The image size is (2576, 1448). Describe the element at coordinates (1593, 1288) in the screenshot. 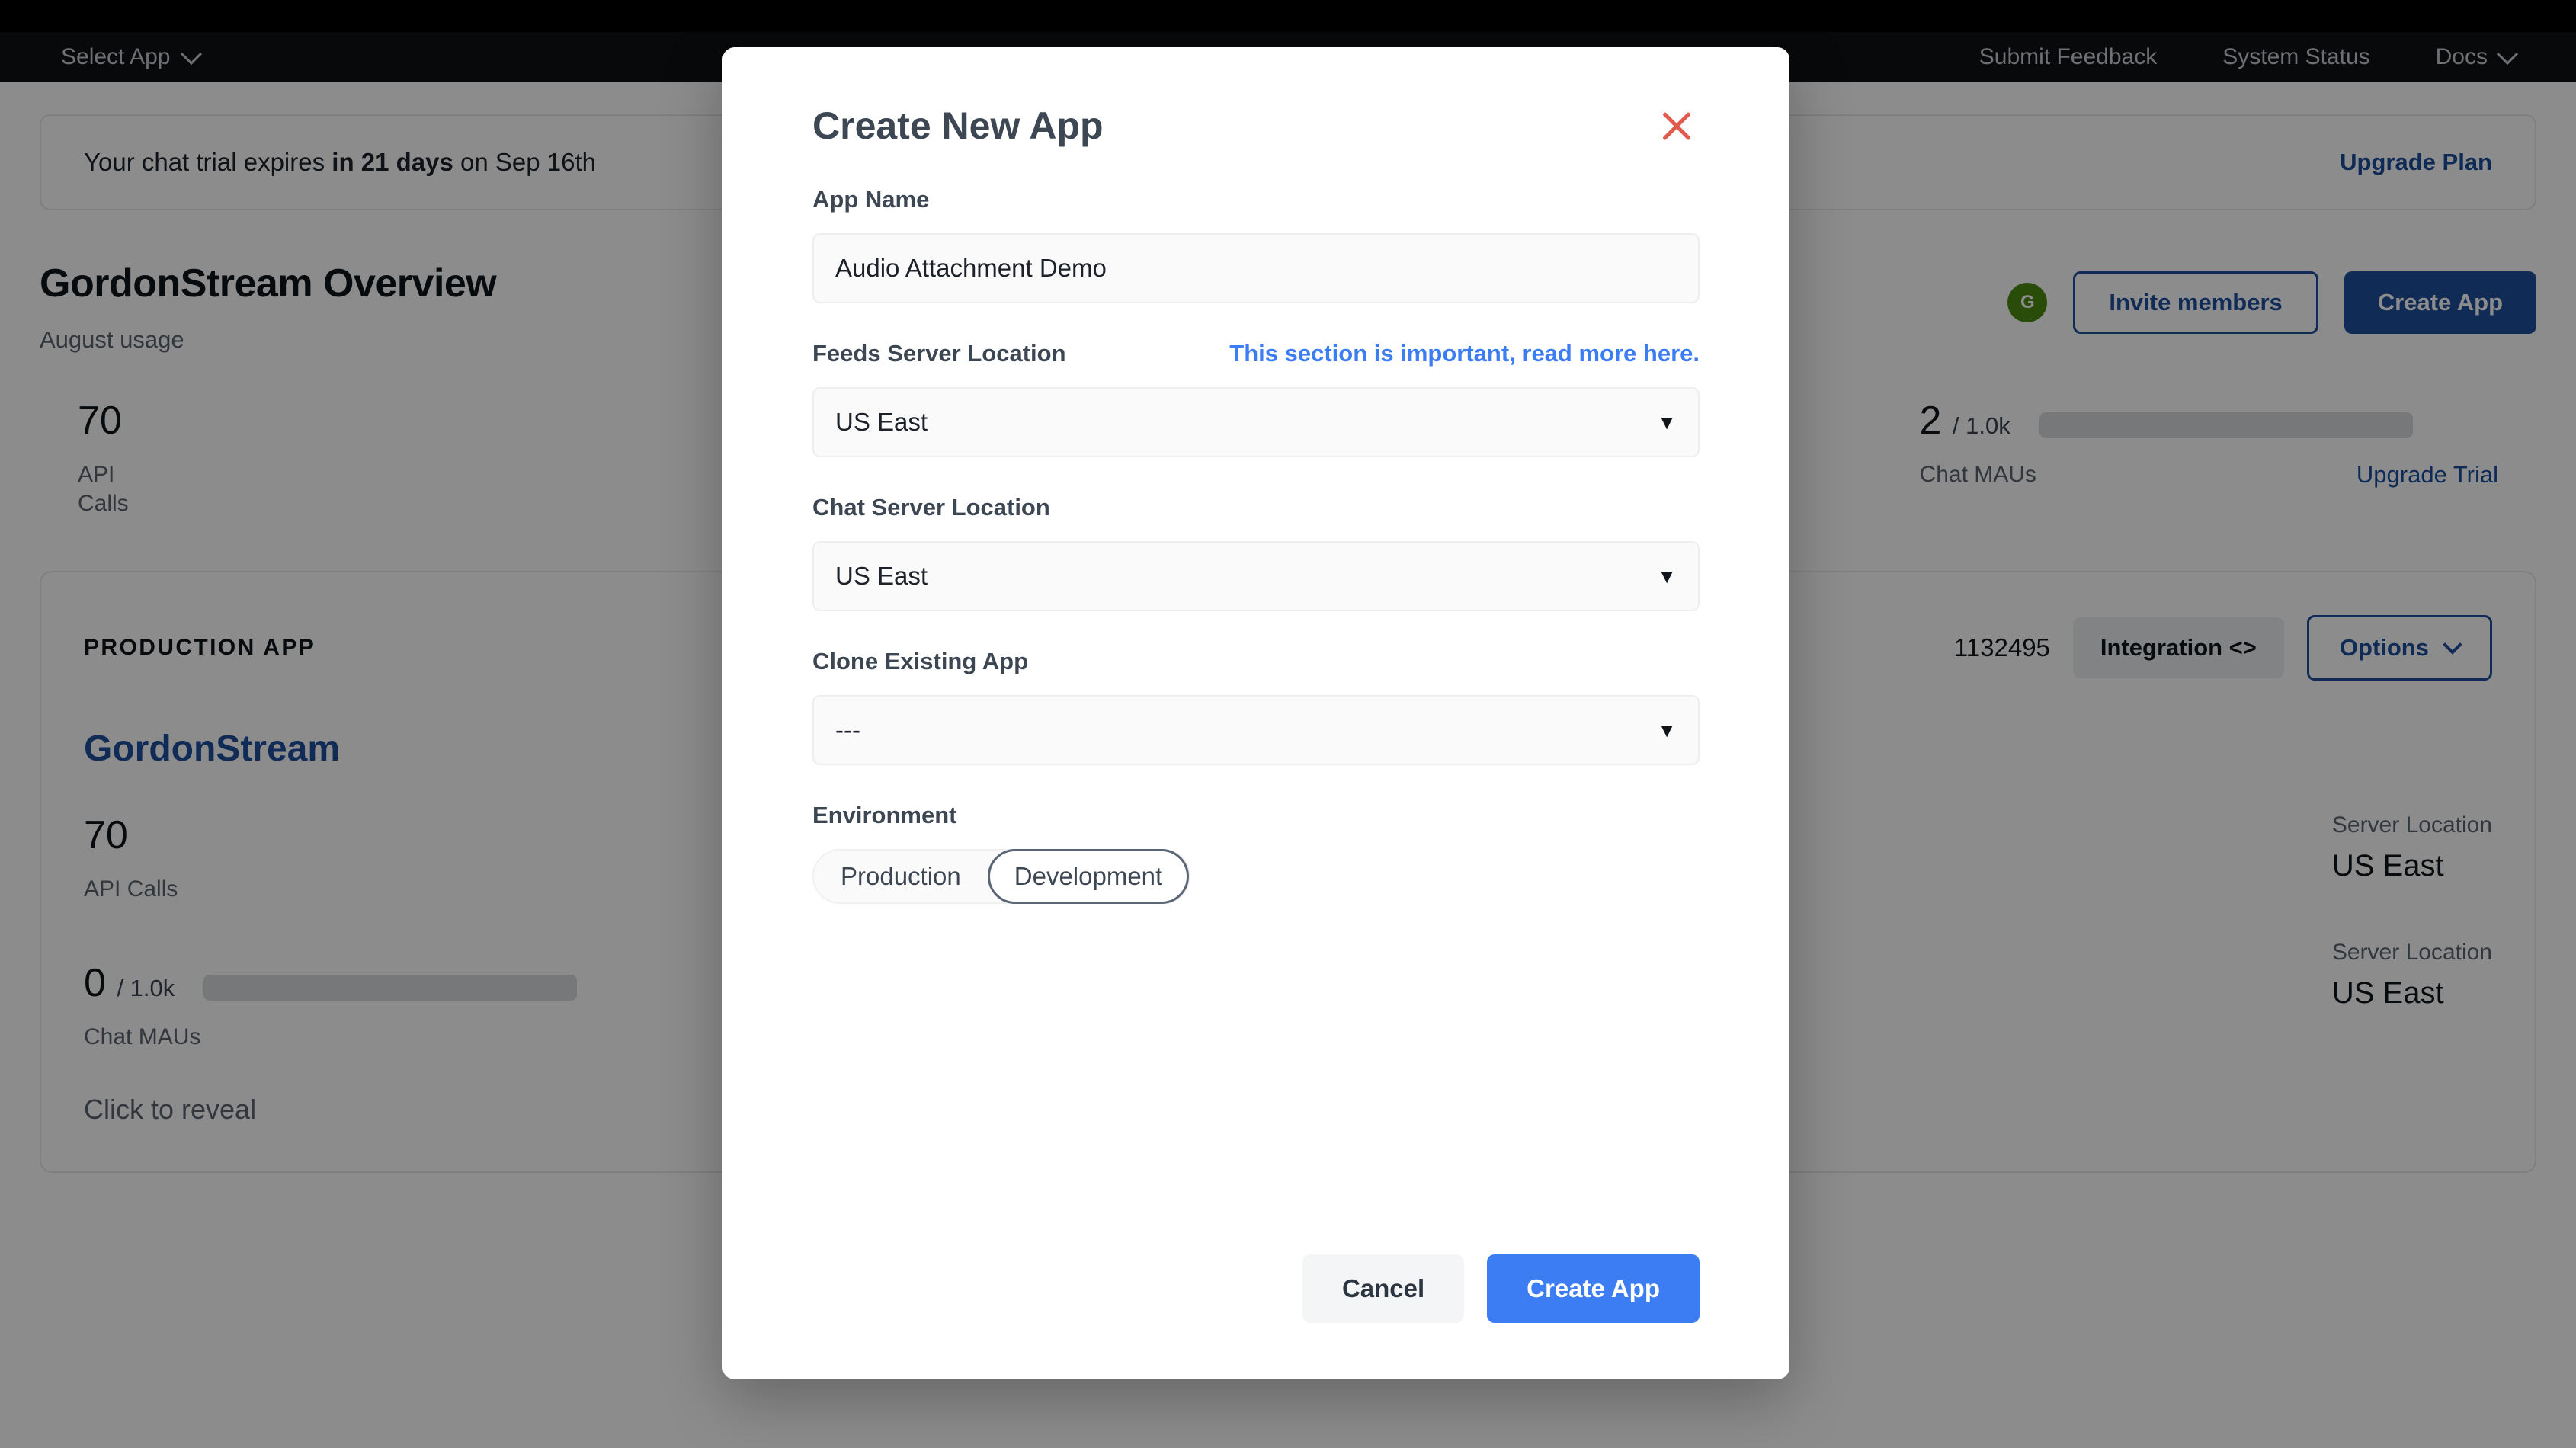

I see `create-app-submit-button: Create App` at that location.